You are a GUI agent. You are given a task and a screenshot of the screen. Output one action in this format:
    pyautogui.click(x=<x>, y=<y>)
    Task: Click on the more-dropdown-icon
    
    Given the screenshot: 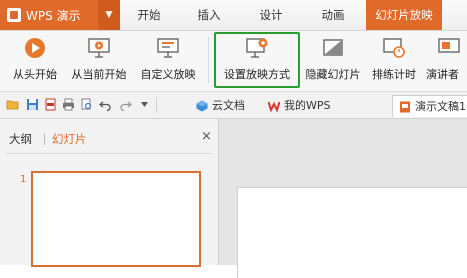 What is the action you would take?
    pyautogui.click(x=144, y=104)
    